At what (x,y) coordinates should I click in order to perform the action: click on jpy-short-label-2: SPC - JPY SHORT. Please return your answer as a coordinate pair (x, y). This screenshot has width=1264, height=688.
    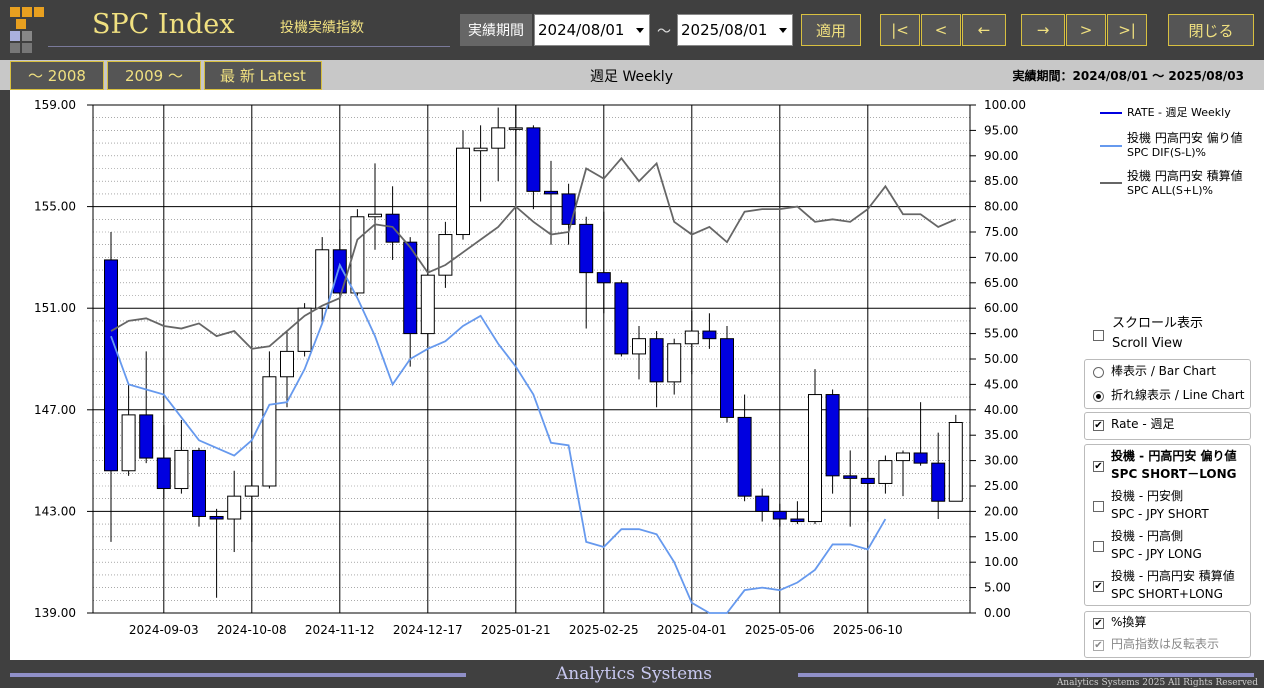
    Looking at the image, I should click on (1160, 514).